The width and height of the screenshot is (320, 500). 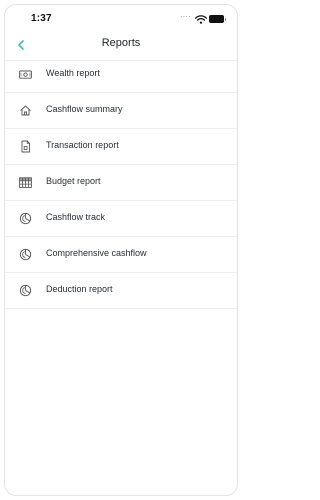 I want to click on report-item-wealth: Wealth report, so click(x=121, y=75).